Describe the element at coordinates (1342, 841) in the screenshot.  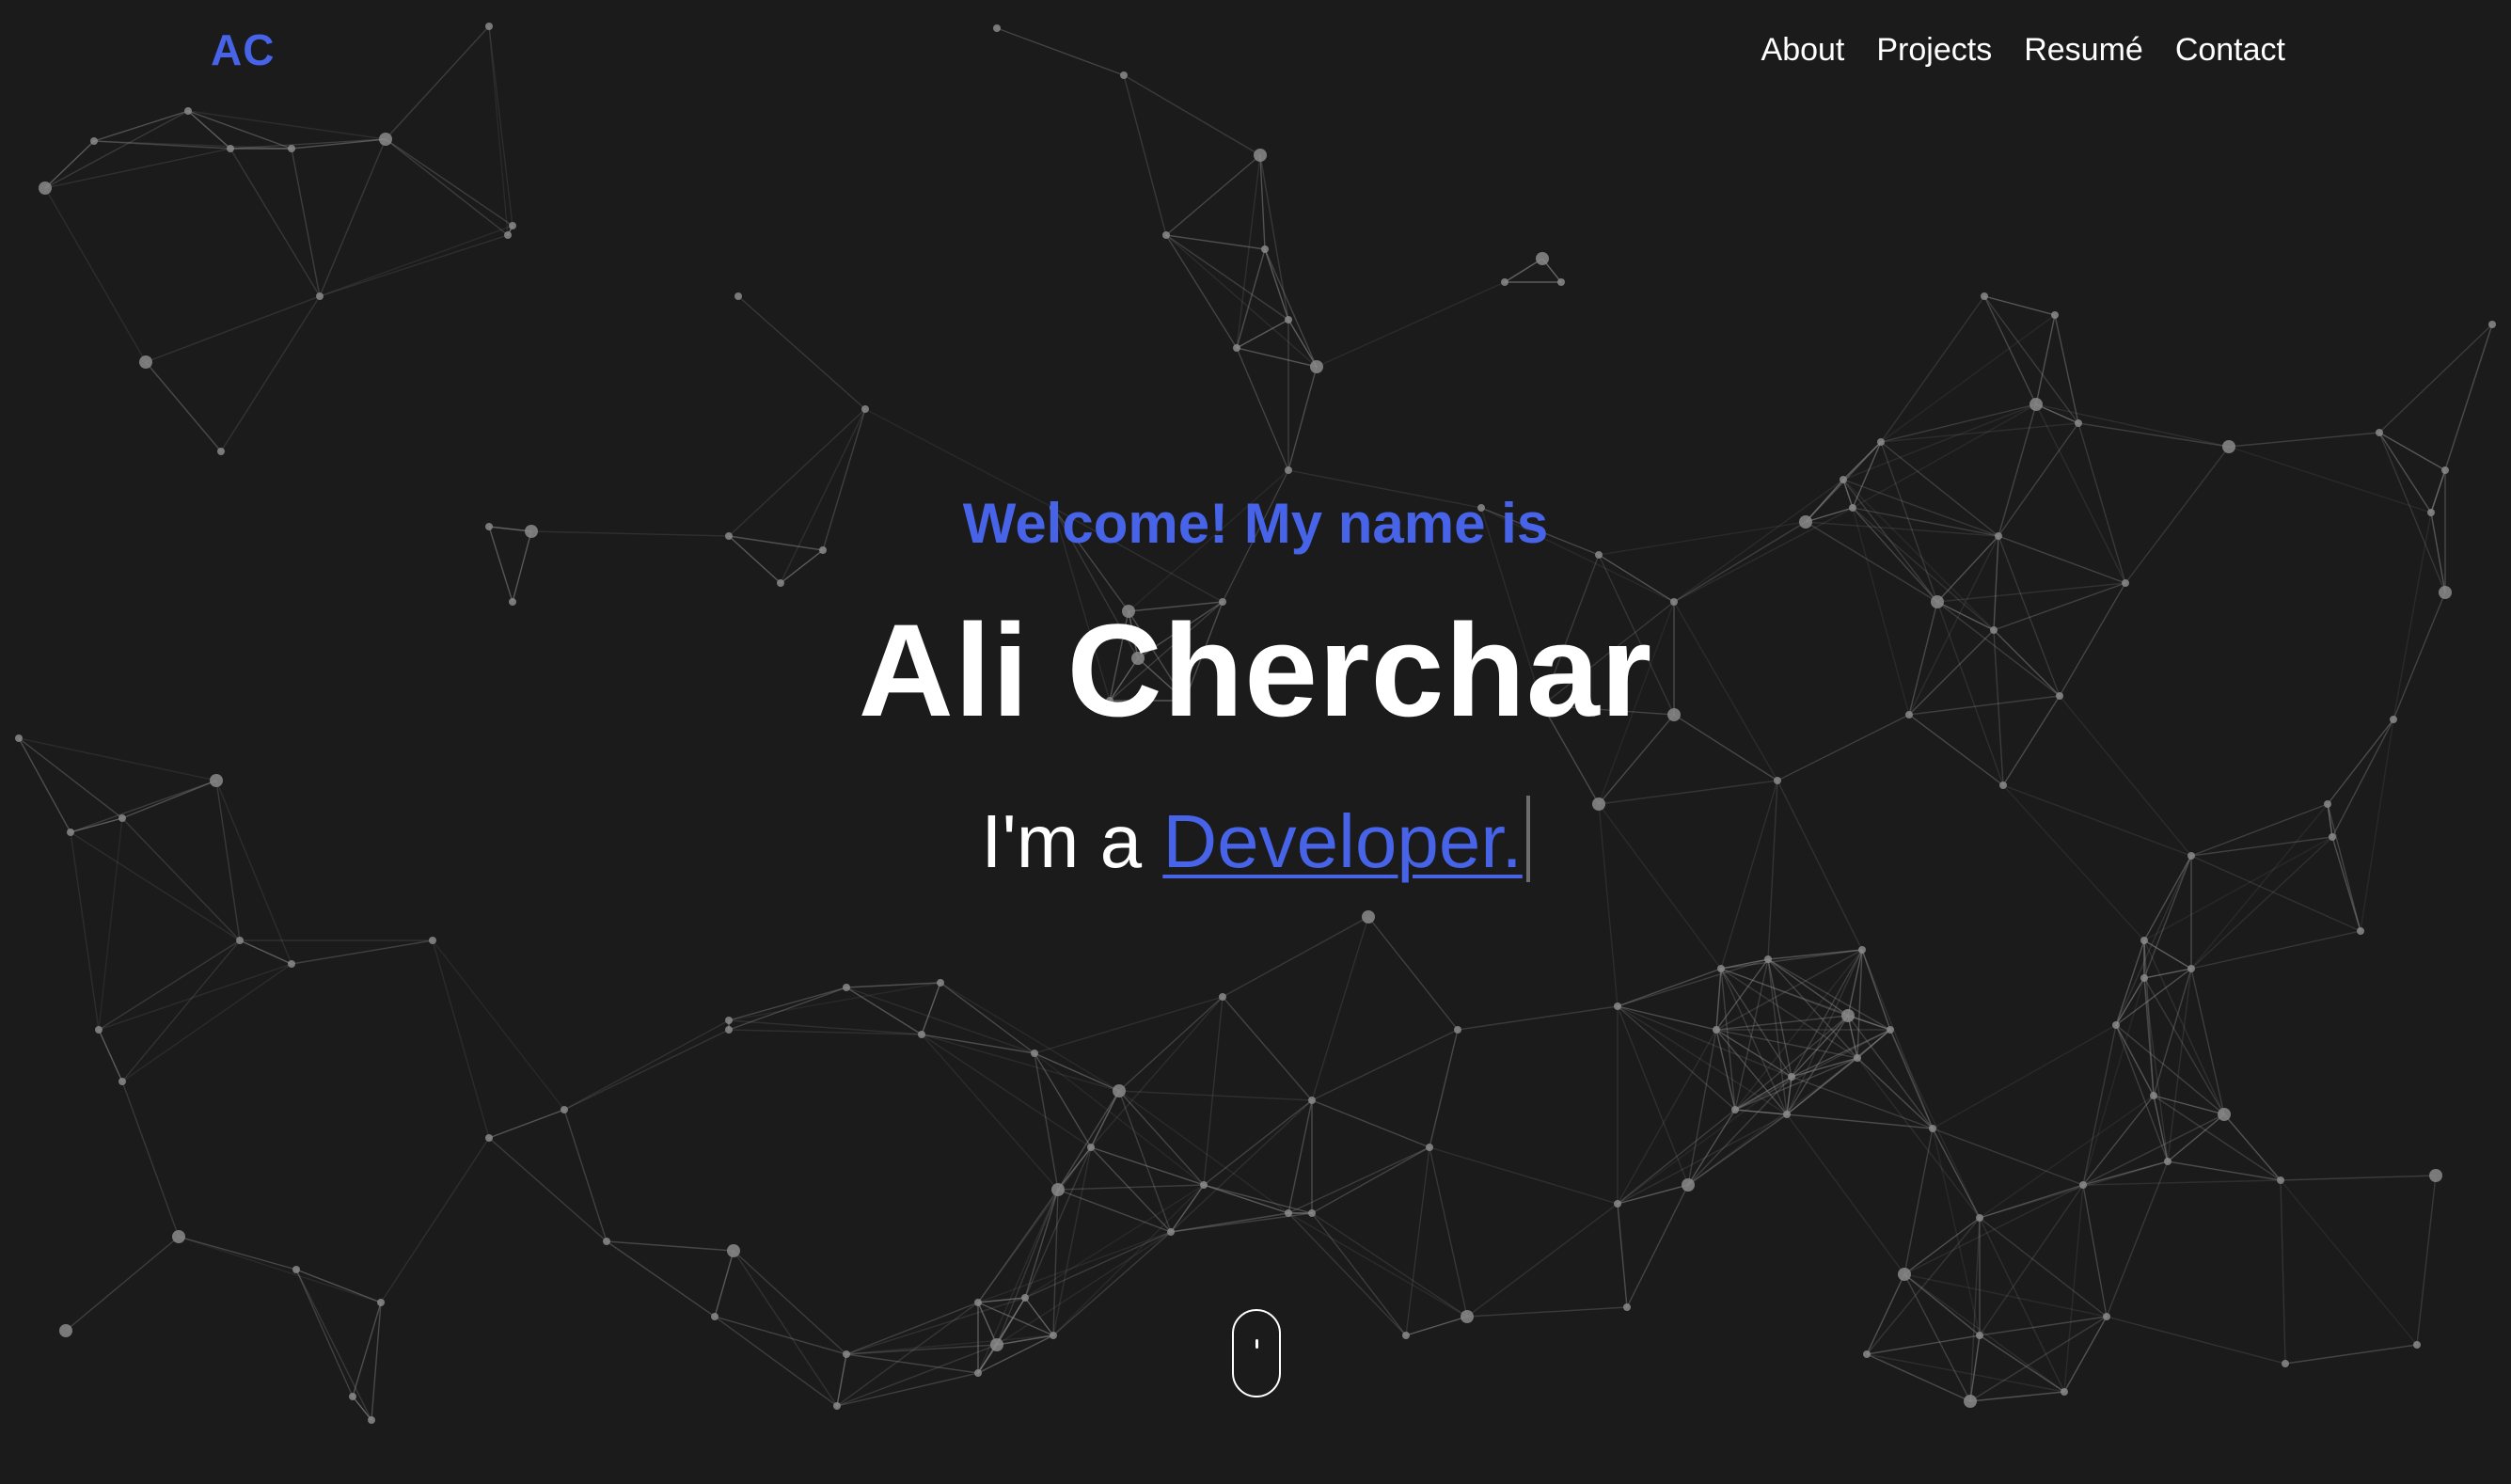
I see `typed-role-link: Developer.` at that location.